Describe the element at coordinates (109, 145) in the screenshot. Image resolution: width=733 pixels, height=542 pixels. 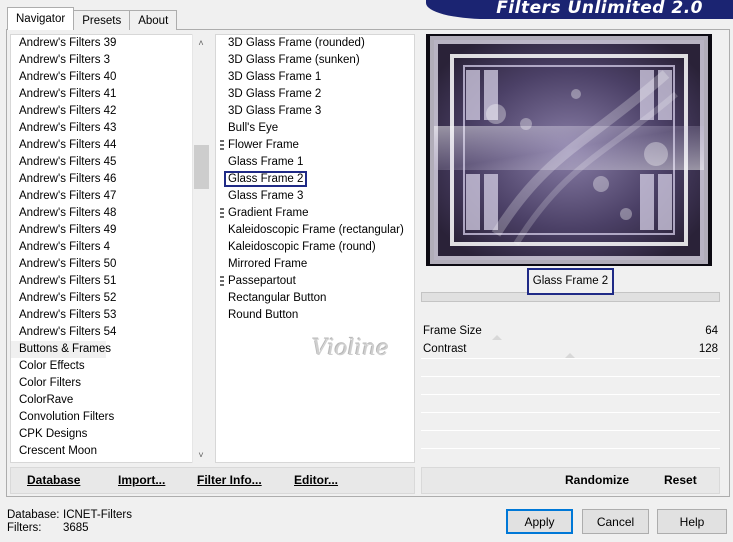
I see `category-item: Andrew's Filters 44` at that location.